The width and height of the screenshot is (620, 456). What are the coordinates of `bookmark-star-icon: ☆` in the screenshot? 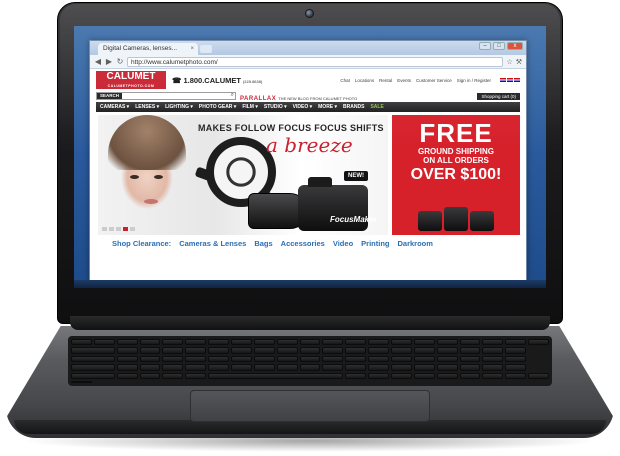 It's located at (509, 62).